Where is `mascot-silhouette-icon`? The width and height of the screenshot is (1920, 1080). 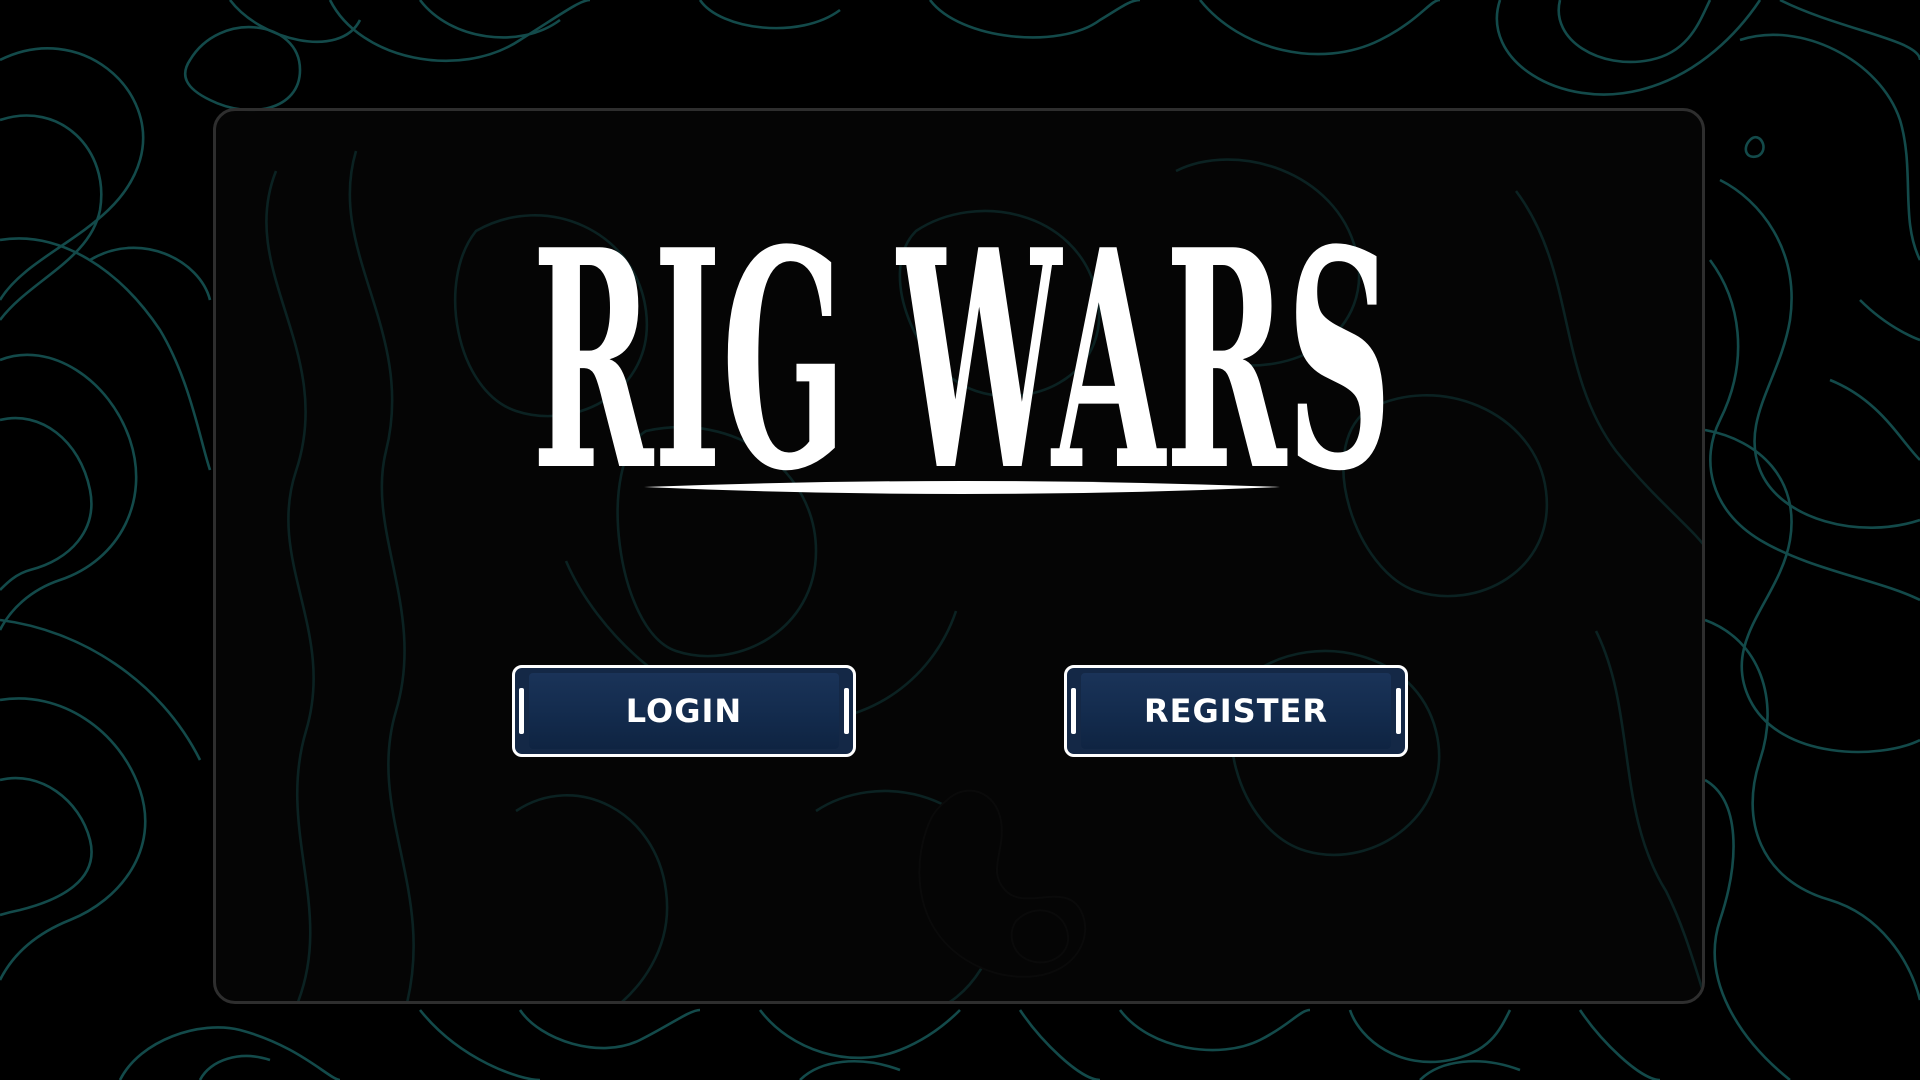
mascot-silhouette-icon is located at coordinates (1002, 883).